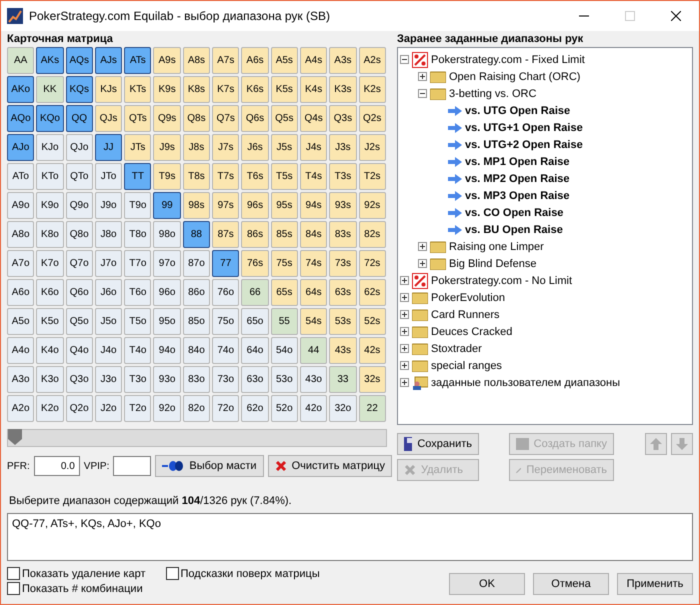  I want to click on hand-cell: 74o, so click(226, 350).